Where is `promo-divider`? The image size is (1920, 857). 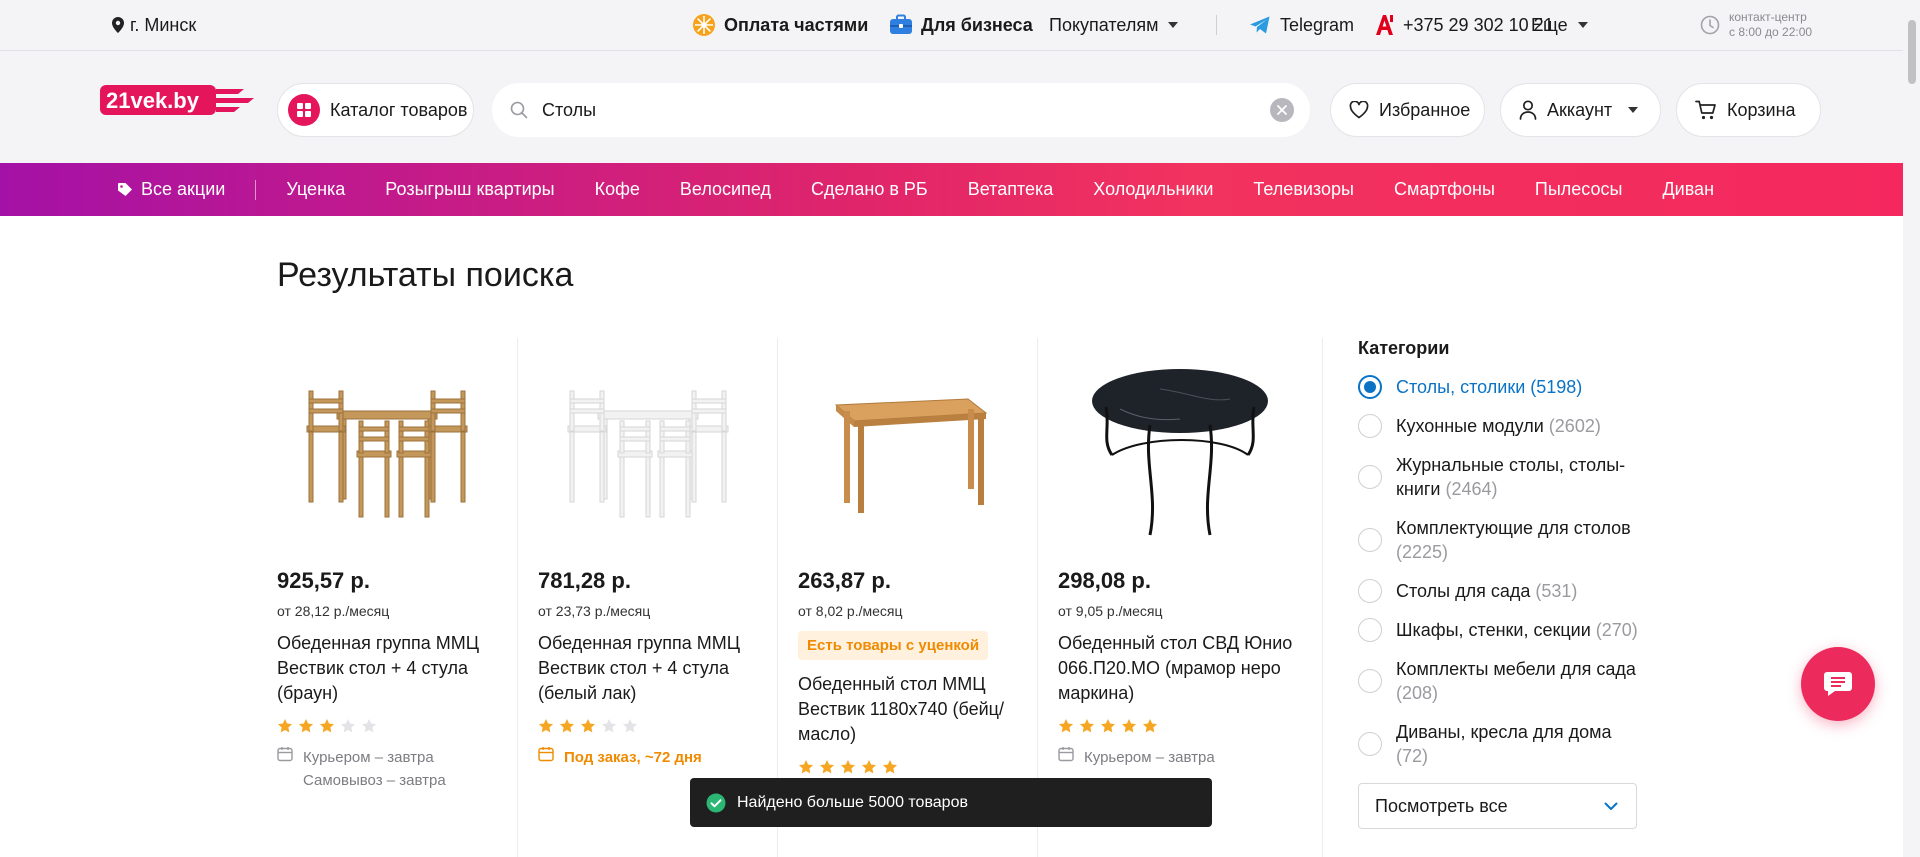 promo-divider is located at coordinates (256, 189).